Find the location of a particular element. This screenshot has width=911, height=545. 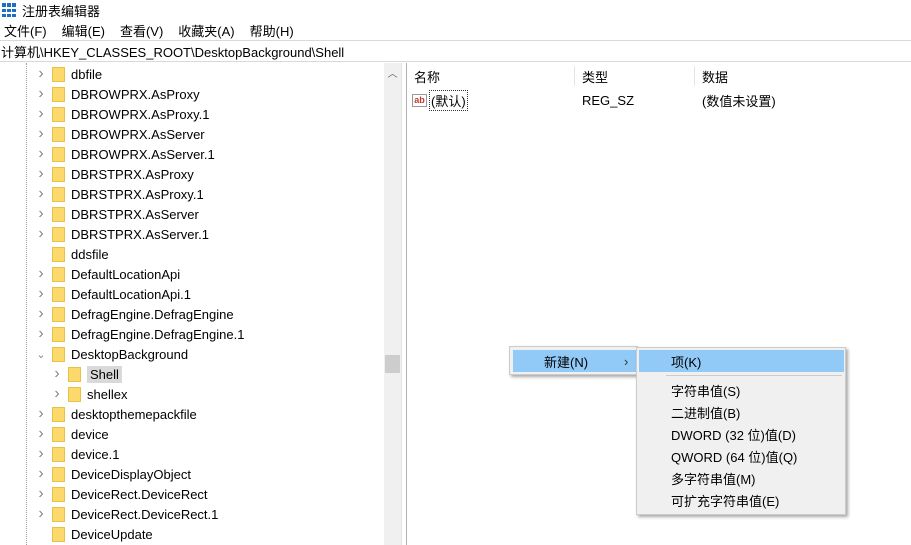

tree-item: DeviceUpdate is located at coordinates (94, 534).